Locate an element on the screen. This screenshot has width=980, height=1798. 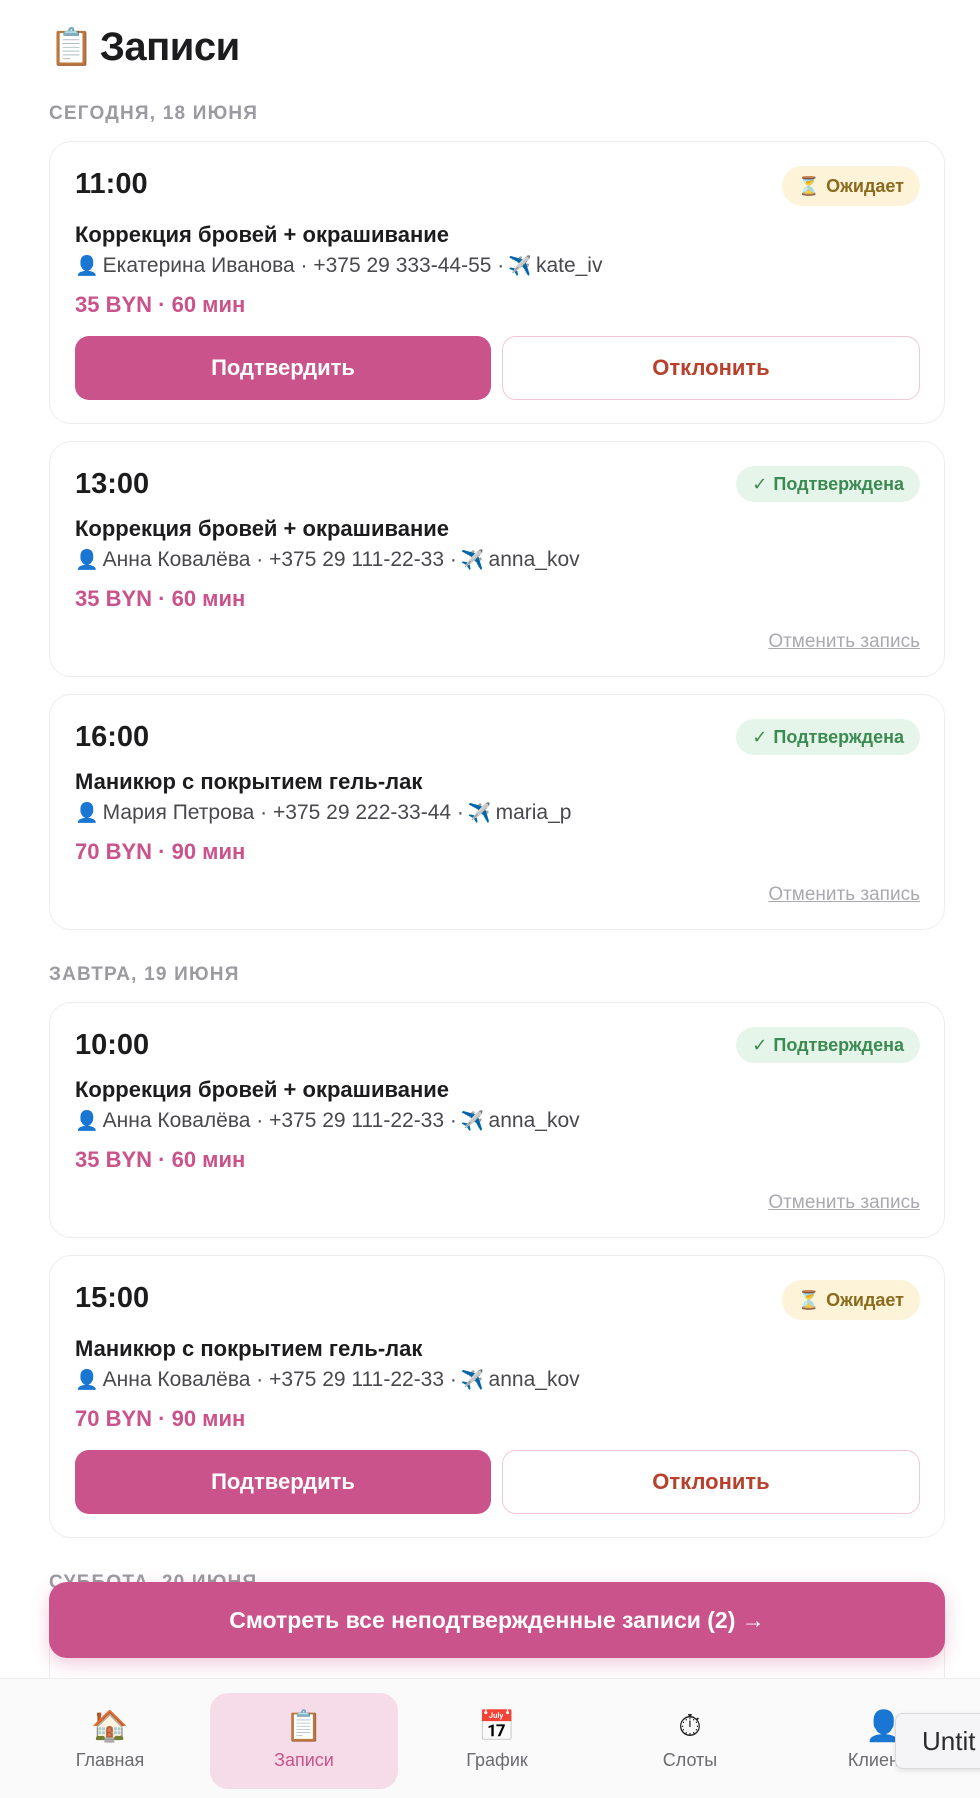
nav-tab-schedule: 📅 График is located at coordinates (497, 1741).